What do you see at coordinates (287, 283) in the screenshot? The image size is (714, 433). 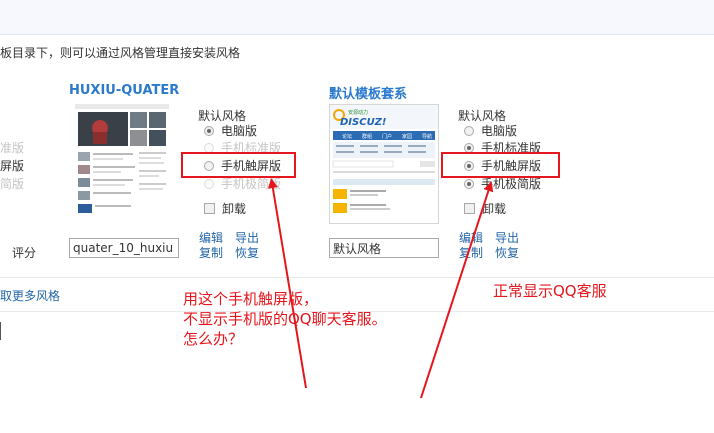 I see `arrow-to-theme1-touch` at bounding box center [287, 283].